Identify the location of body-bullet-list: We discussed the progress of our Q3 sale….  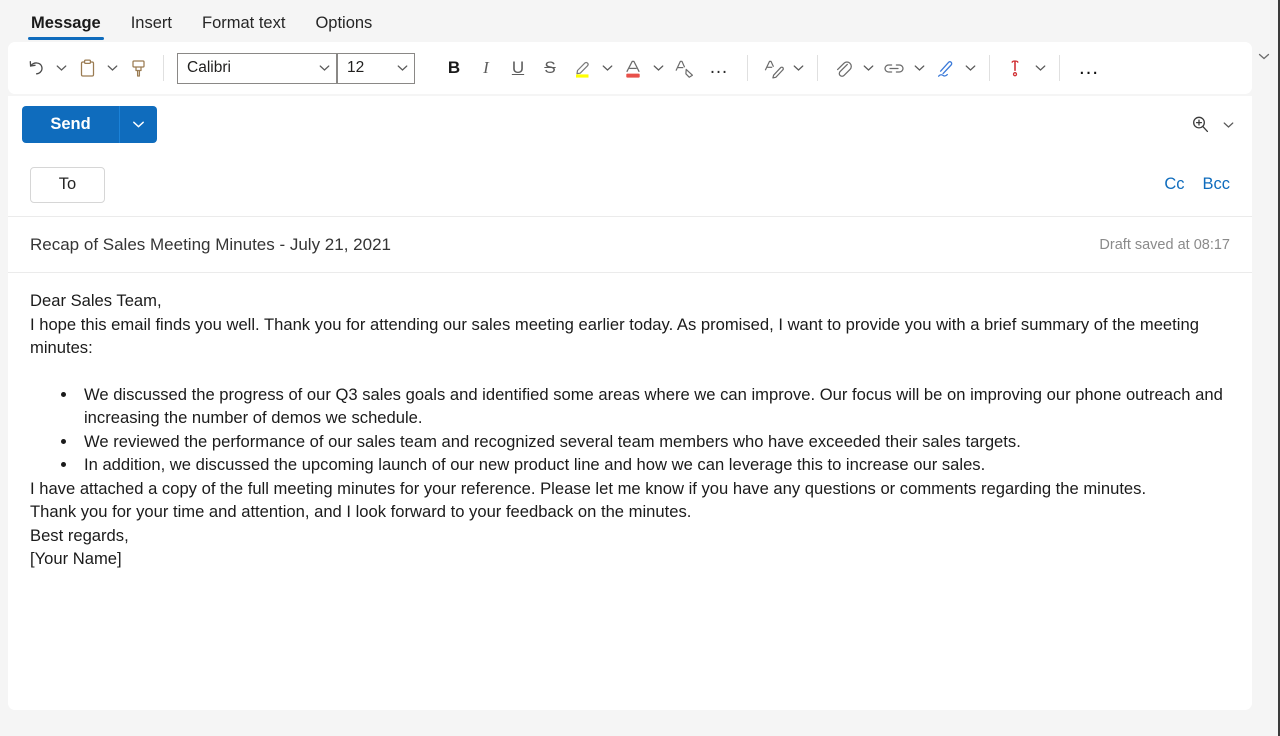
(630, 430).